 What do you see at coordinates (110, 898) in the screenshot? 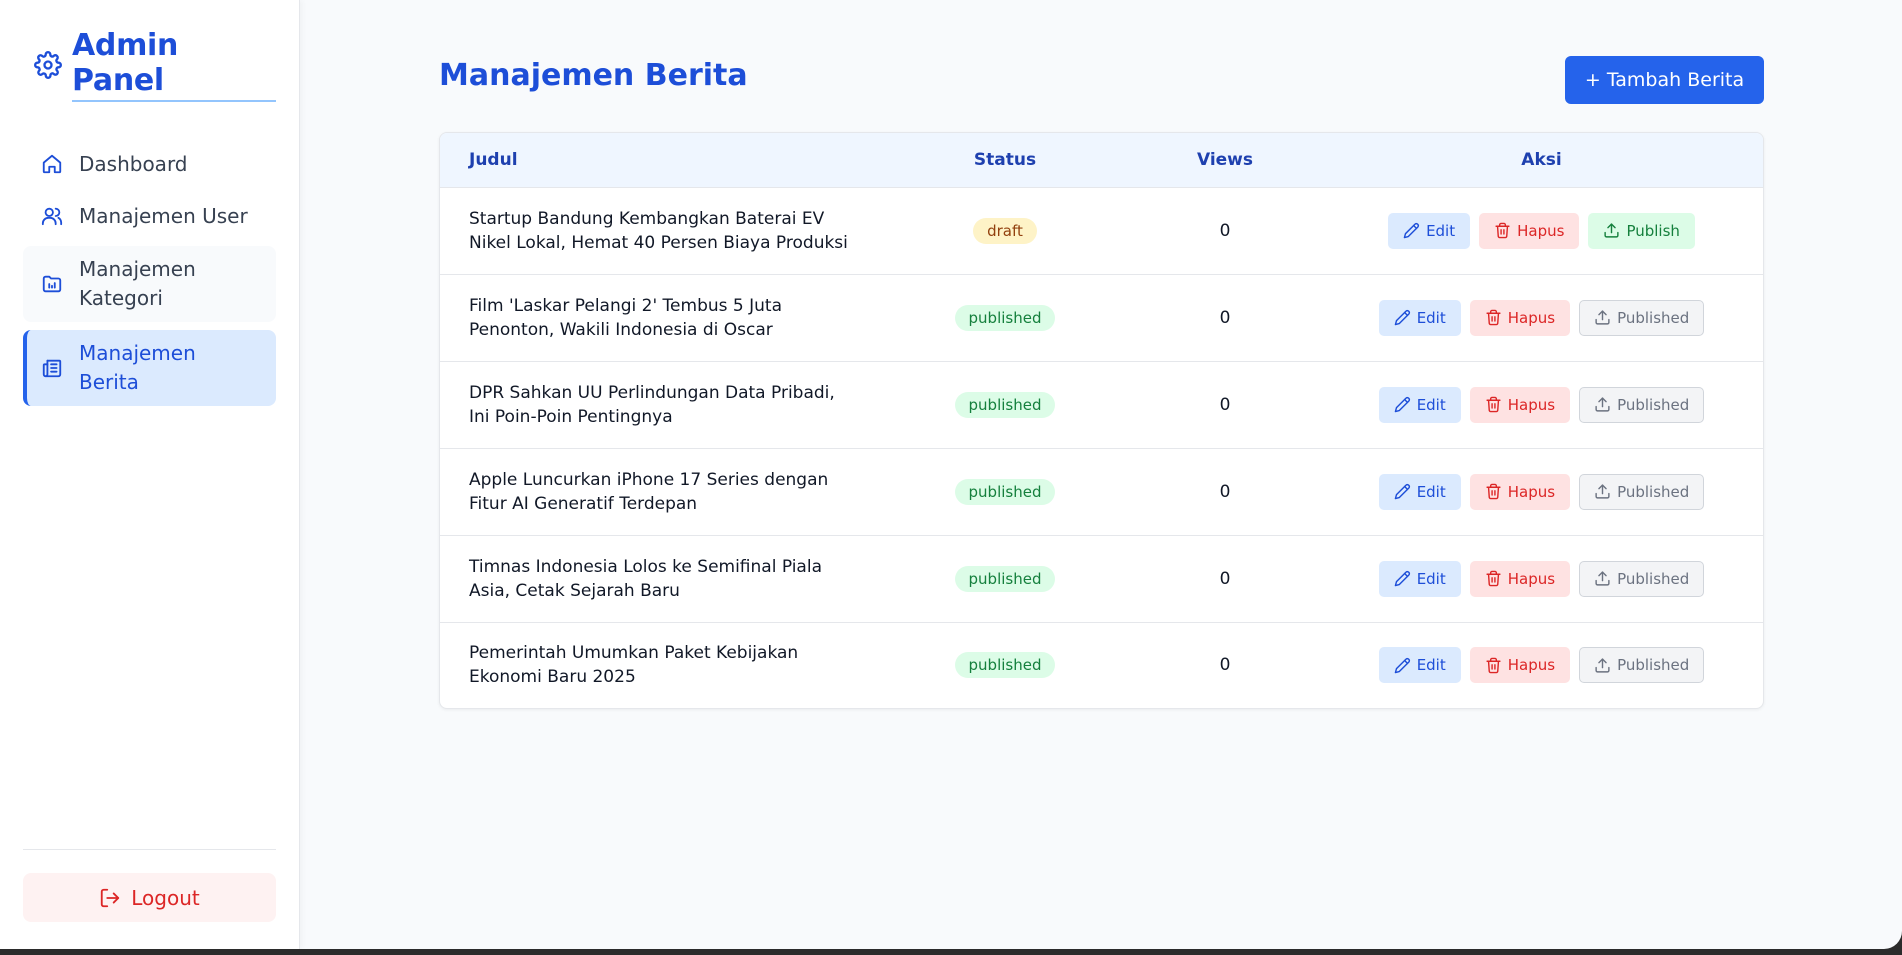
I see `logout-icon` at bounding box center [110, 898].